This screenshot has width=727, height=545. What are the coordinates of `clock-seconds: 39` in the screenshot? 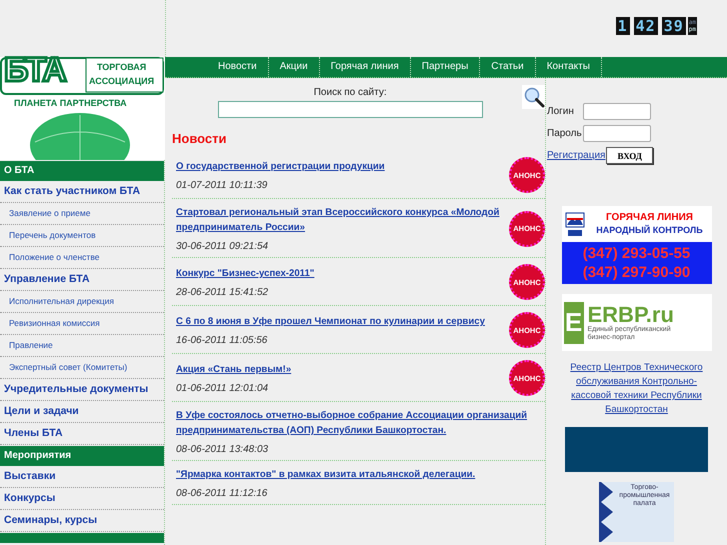 It's located at (674, 26).